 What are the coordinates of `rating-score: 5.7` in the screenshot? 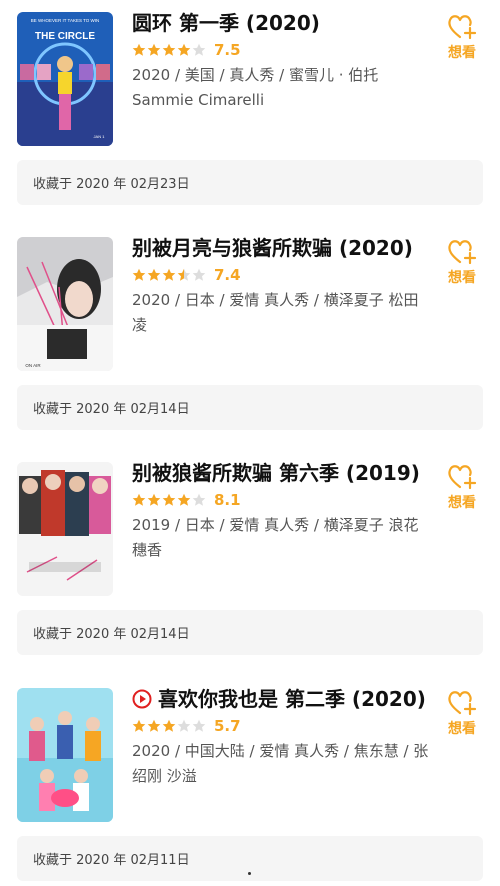 It's located at (227, 726).